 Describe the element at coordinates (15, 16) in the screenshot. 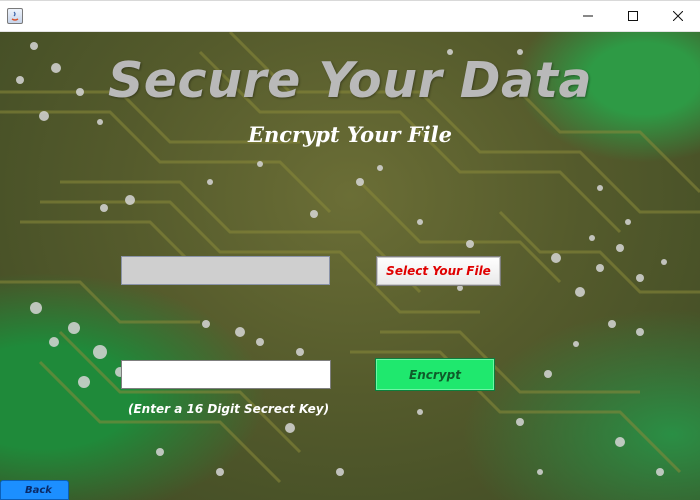

I see `java-app-icon` at that location.